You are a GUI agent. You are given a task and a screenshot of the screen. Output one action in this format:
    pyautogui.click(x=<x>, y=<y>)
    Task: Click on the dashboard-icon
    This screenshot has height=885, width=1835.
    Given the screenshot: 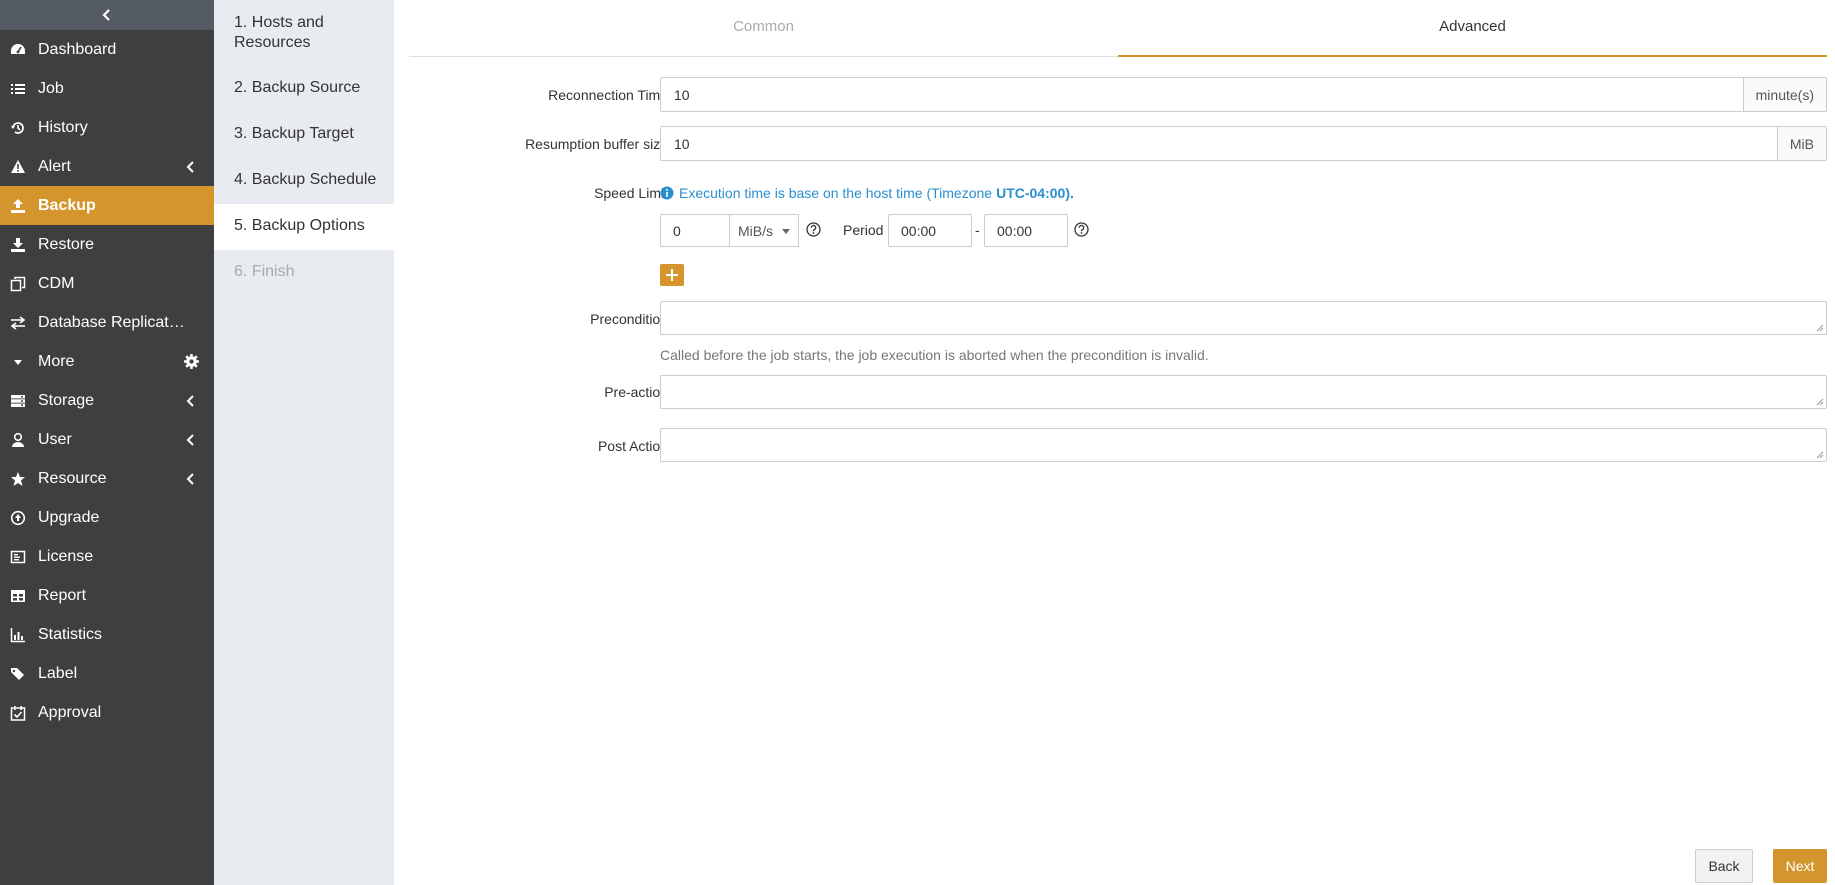 What is the action you would take?
    pyautogui.click(x=18, y=50)
    